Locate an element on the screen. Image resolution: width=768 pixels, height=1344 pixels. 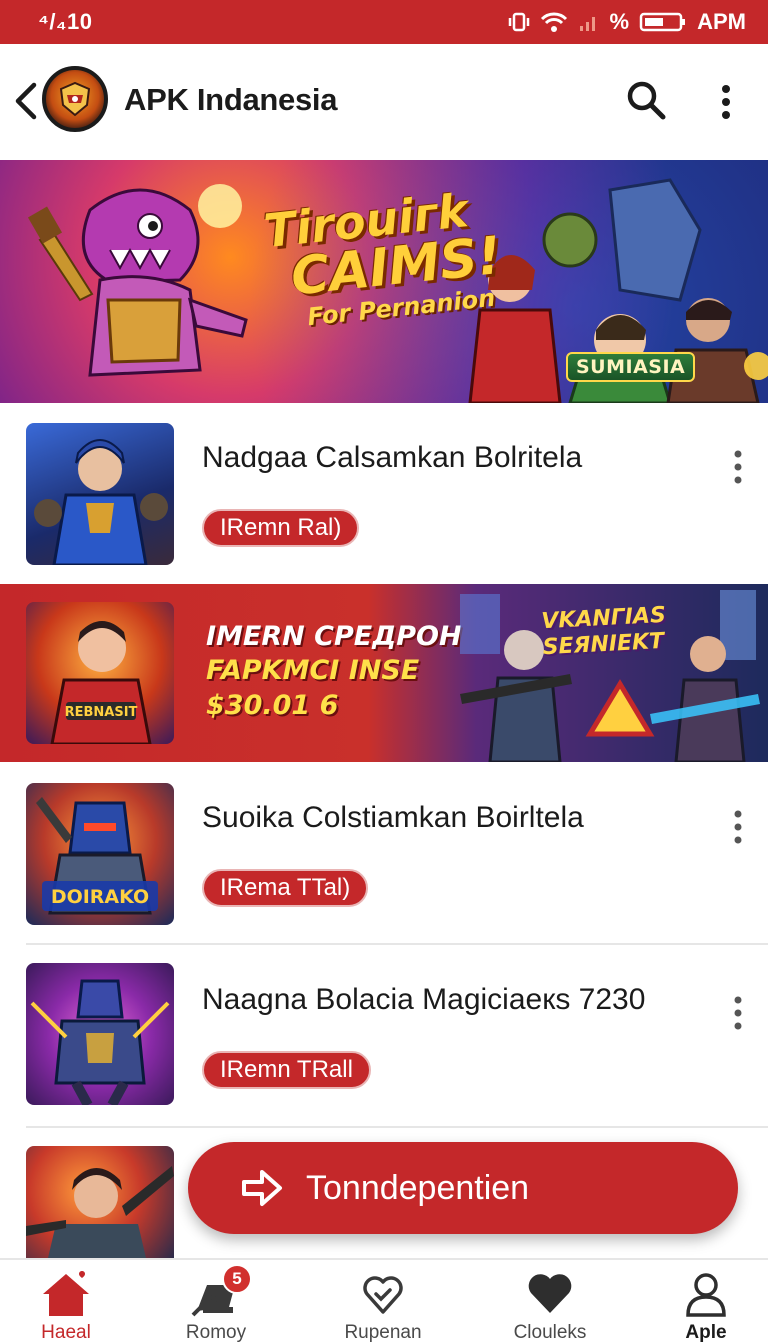
monster-character-art is located at coordinates (137, 280).